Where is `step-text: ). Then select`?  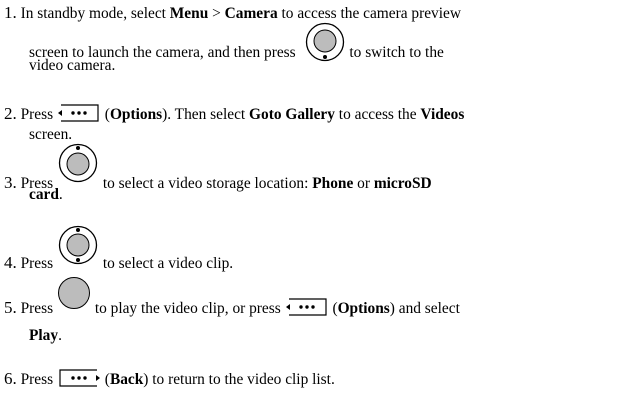 step-text: ). Then select is located at coordinates (206, 114).